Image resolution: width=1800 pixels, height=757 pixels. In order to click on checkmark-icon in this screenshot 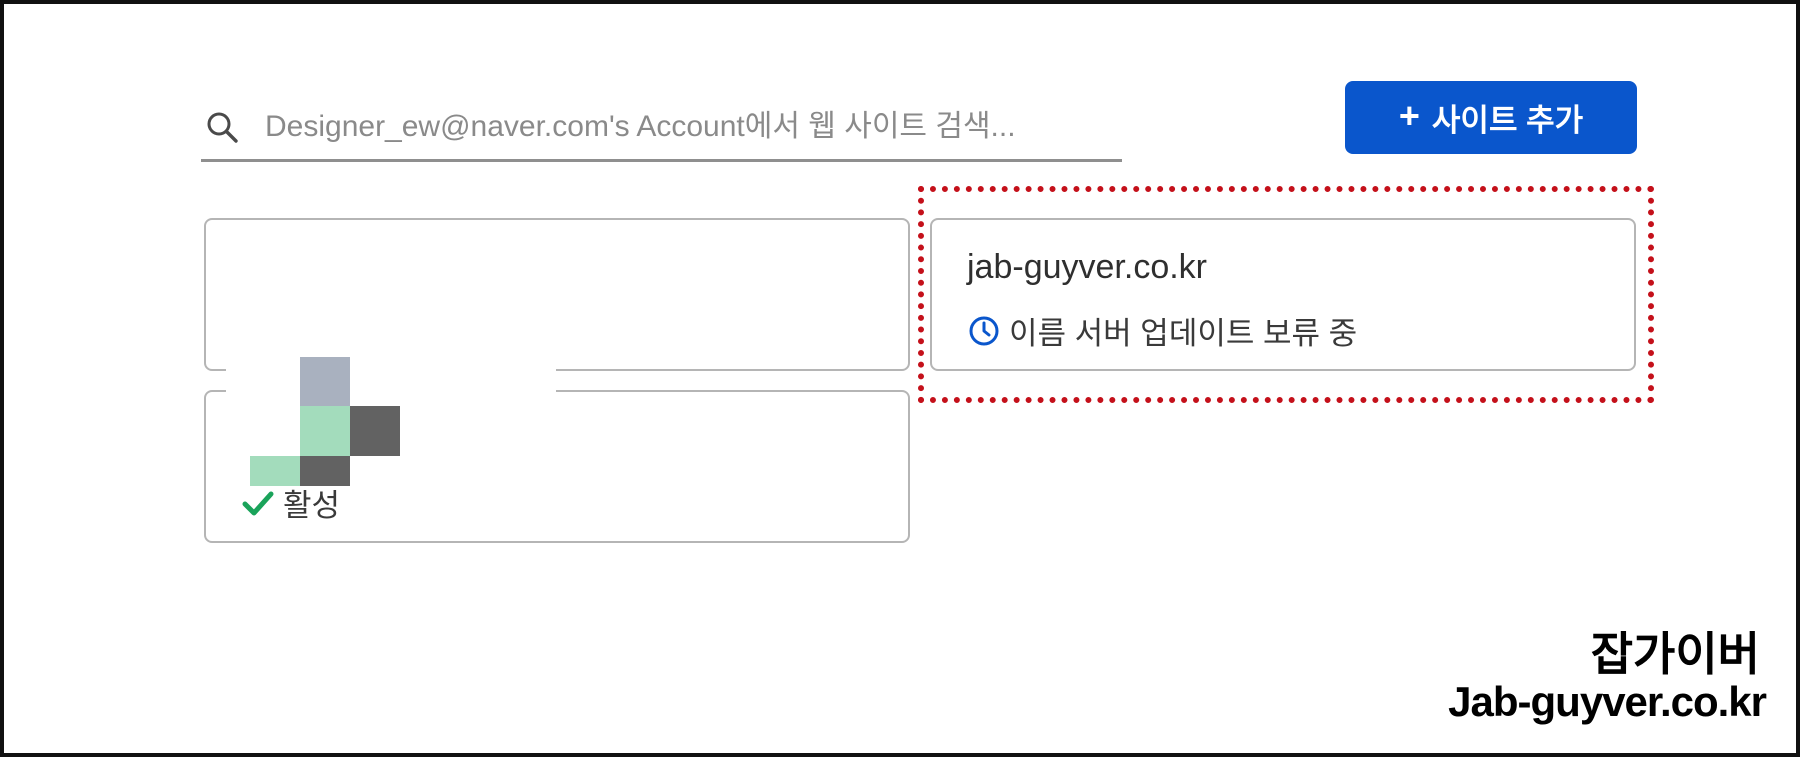, I will do `click(258, 503)`.